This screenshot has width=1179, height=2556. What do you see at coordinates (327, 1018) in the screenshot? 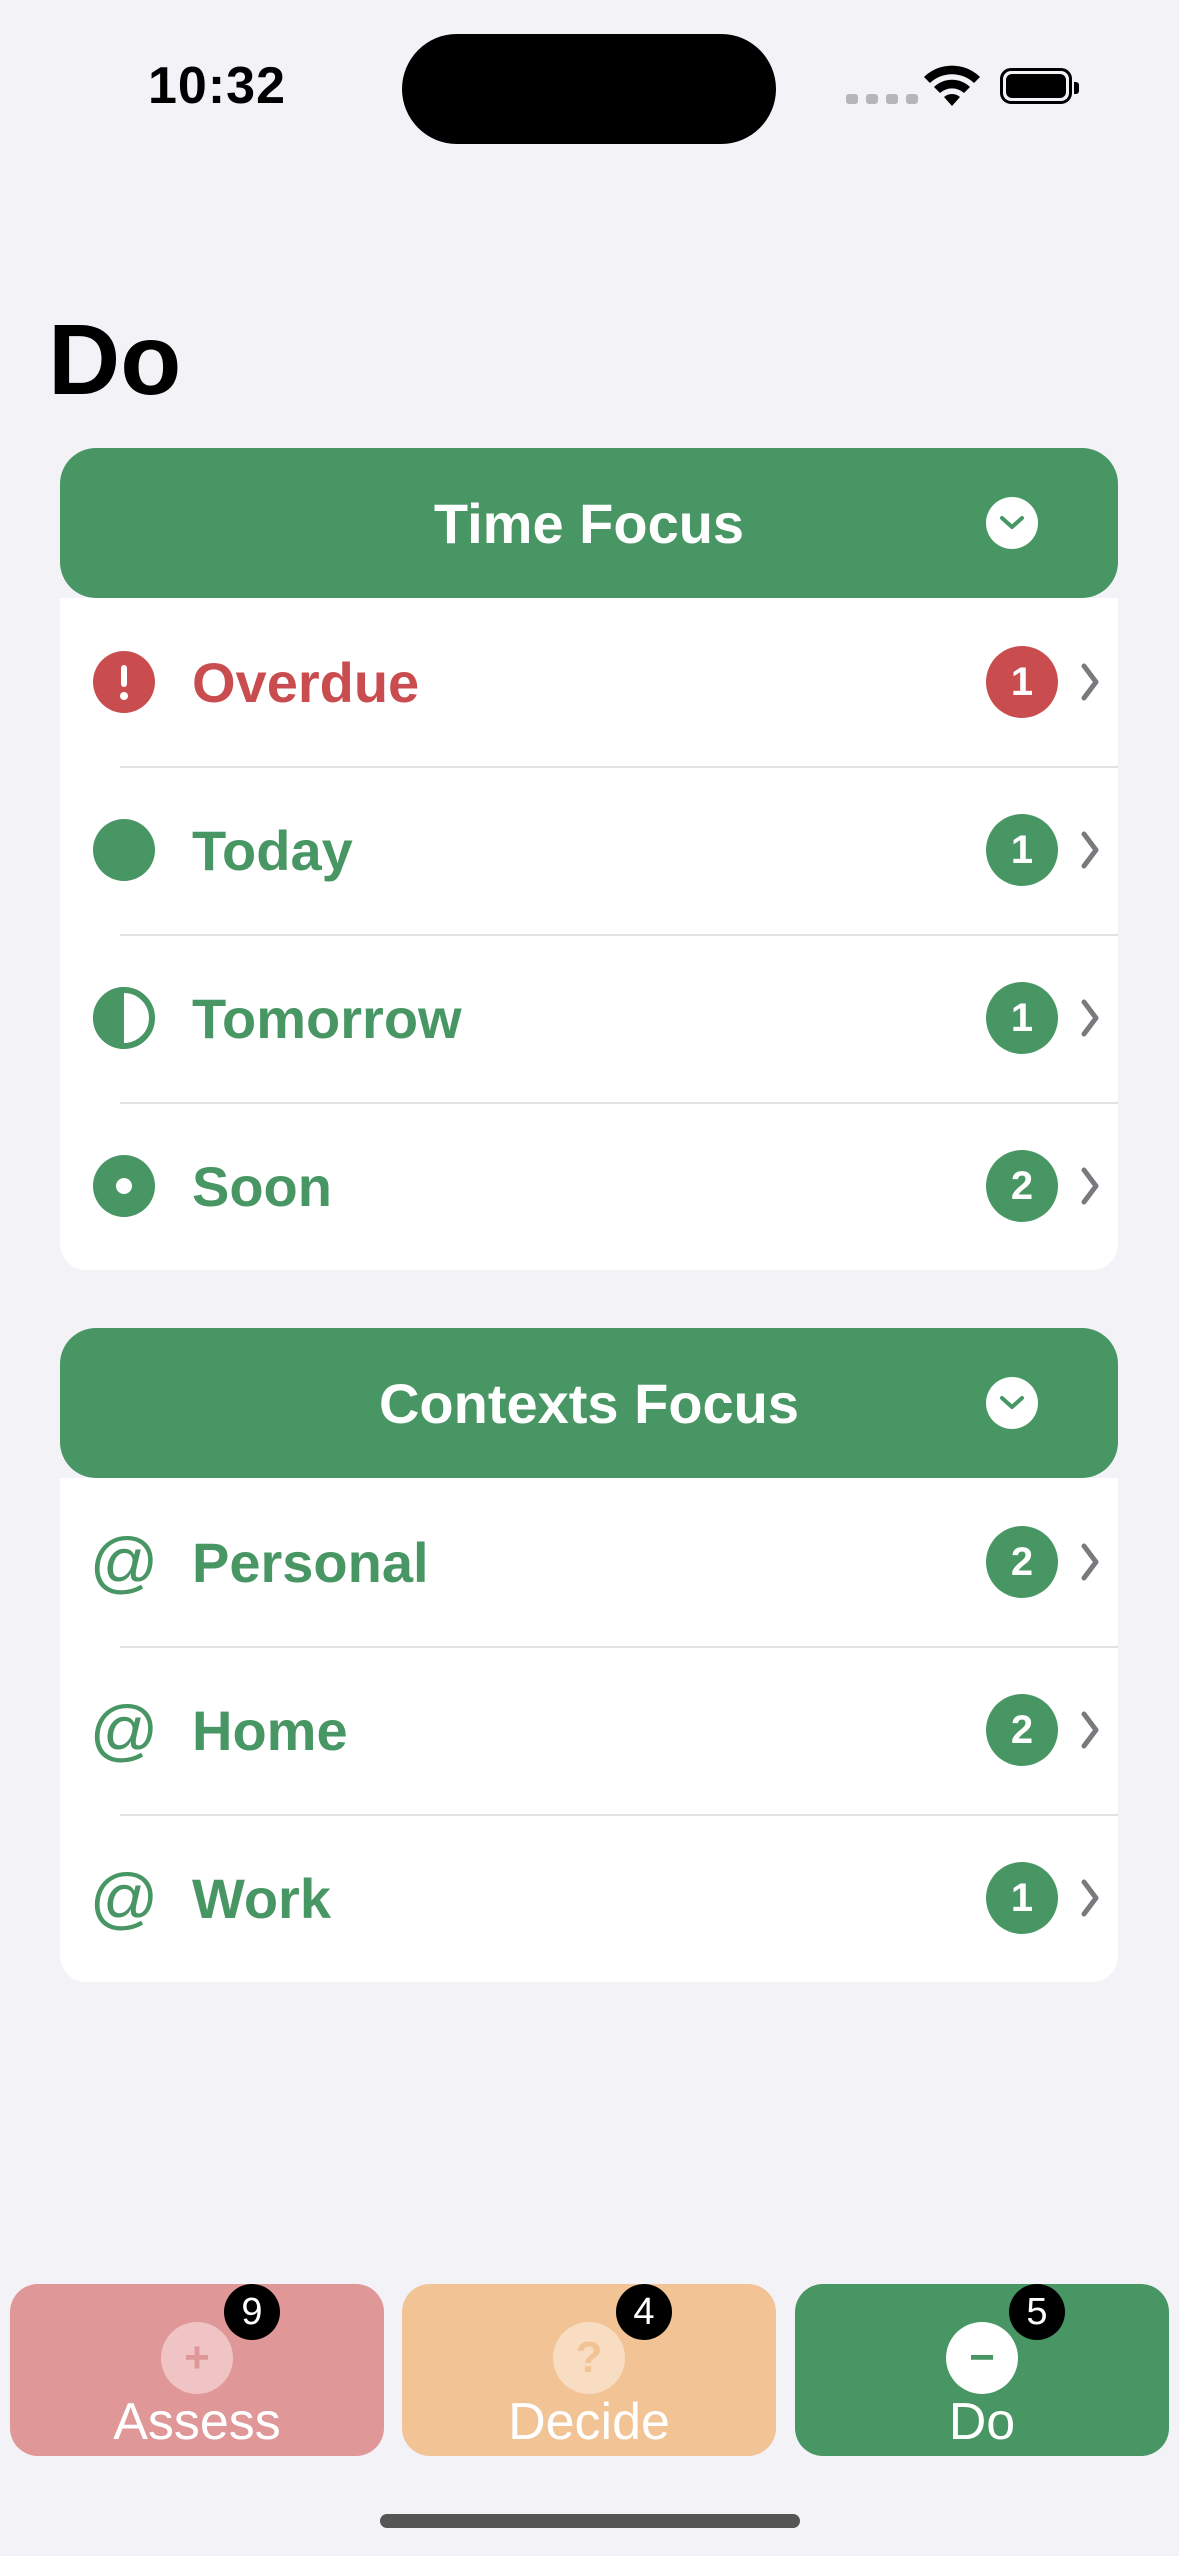
I see `row-label: Tomorrow` at bounding box center [327, 1018].